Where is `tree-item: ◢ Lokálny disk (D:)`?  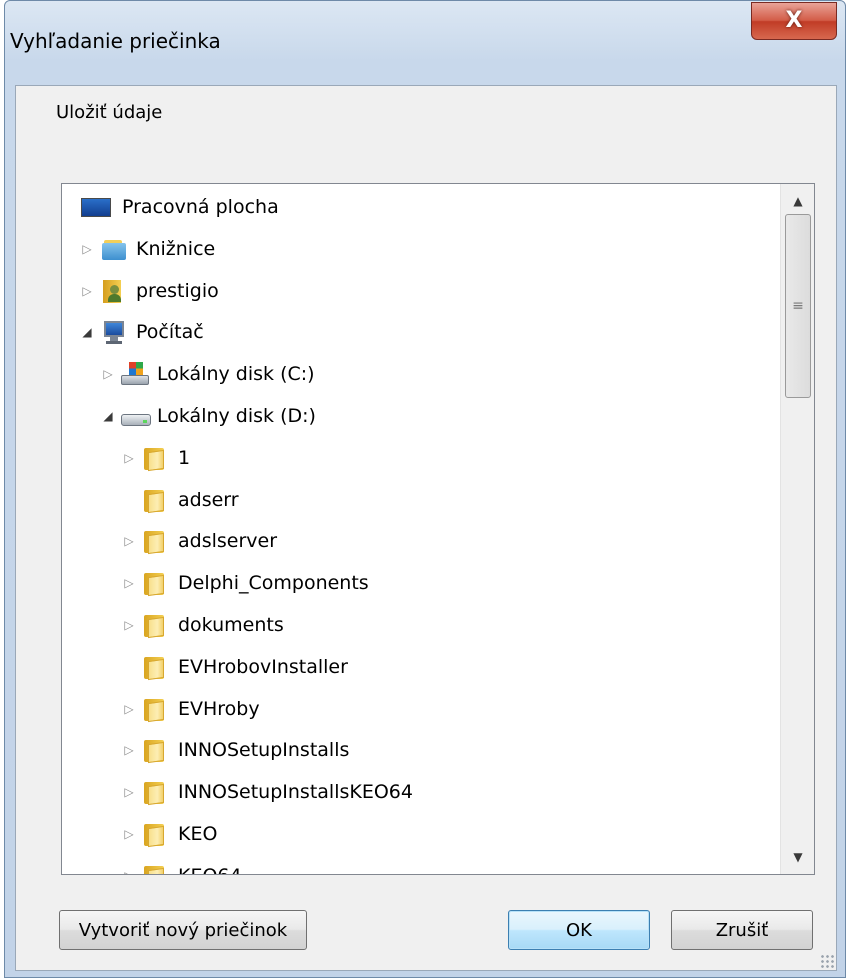
tree-item: ◢ Lokálny disk (D:) is located at coordinates (207, 416).